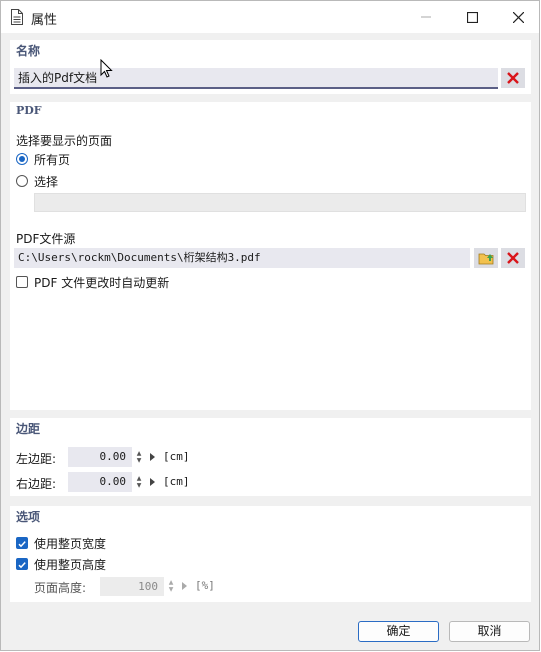 The height and width of the screenshot is (652, 541). I want to click on name-input: 插入的Pdf文档, so click(256, 78).